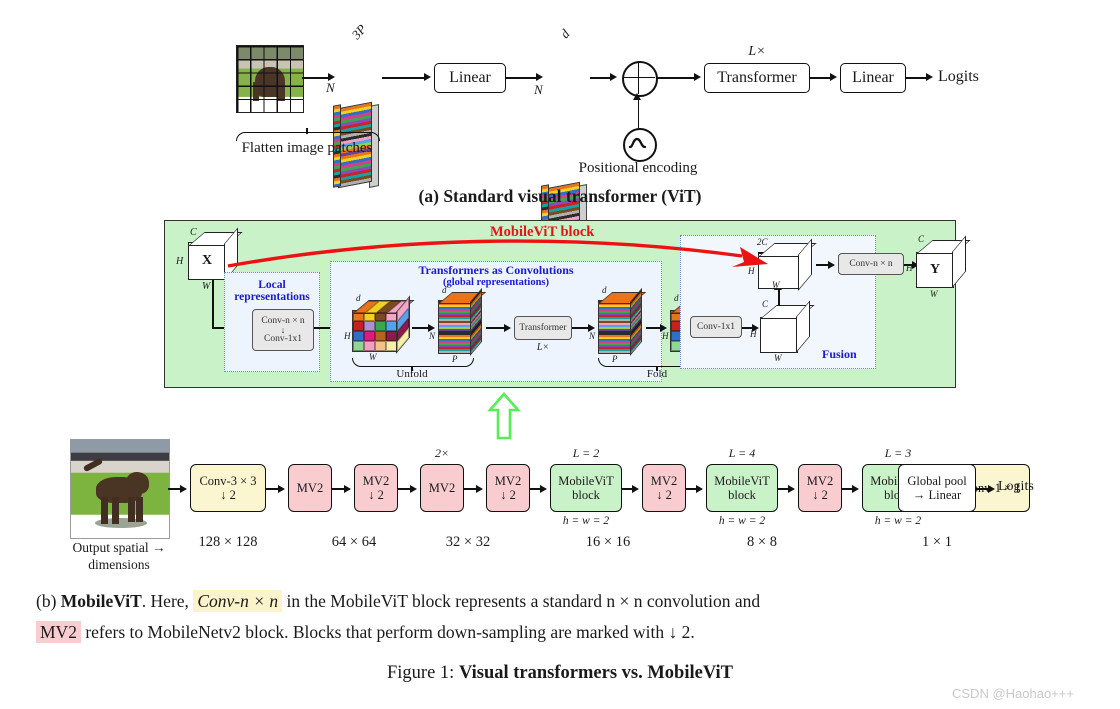  What do you see at coordinates (354, 542) in the screenshot?
I see `spatial-dim-1: 64 × 64` at bounding box center [354, 542].